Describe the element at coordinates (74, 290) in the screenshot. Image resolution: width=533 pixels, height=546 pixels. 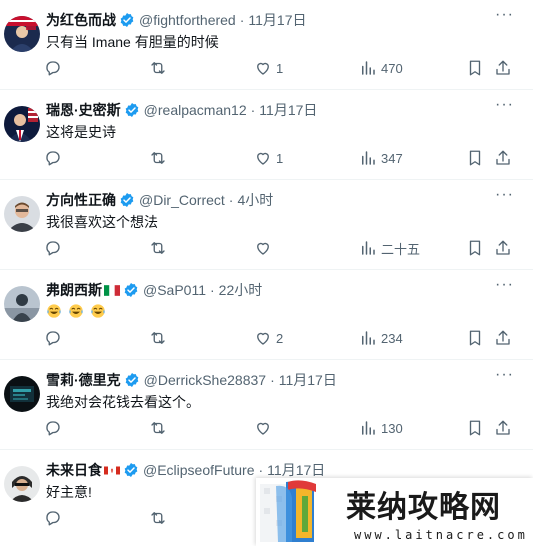
I see `display-name: 弗朗西斯` at that location.